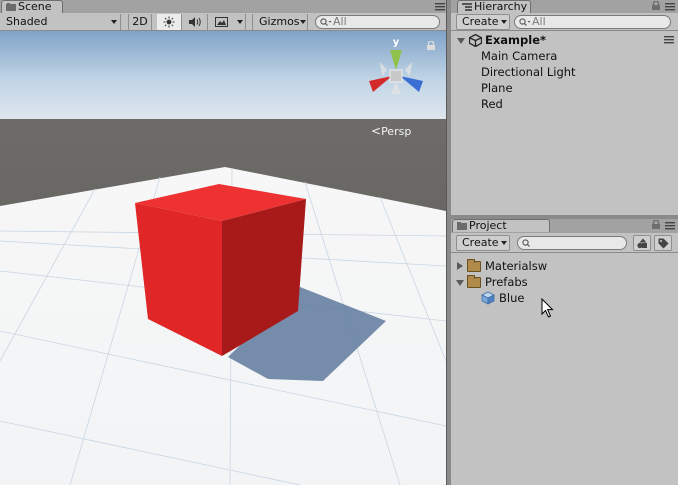 This screenshot has width=678, height=485. What do you see at coordinates (339, 6) in the screenshot?
I see `top-tab-strip: Scene Hierarchy` at bounding box center [339, 6].